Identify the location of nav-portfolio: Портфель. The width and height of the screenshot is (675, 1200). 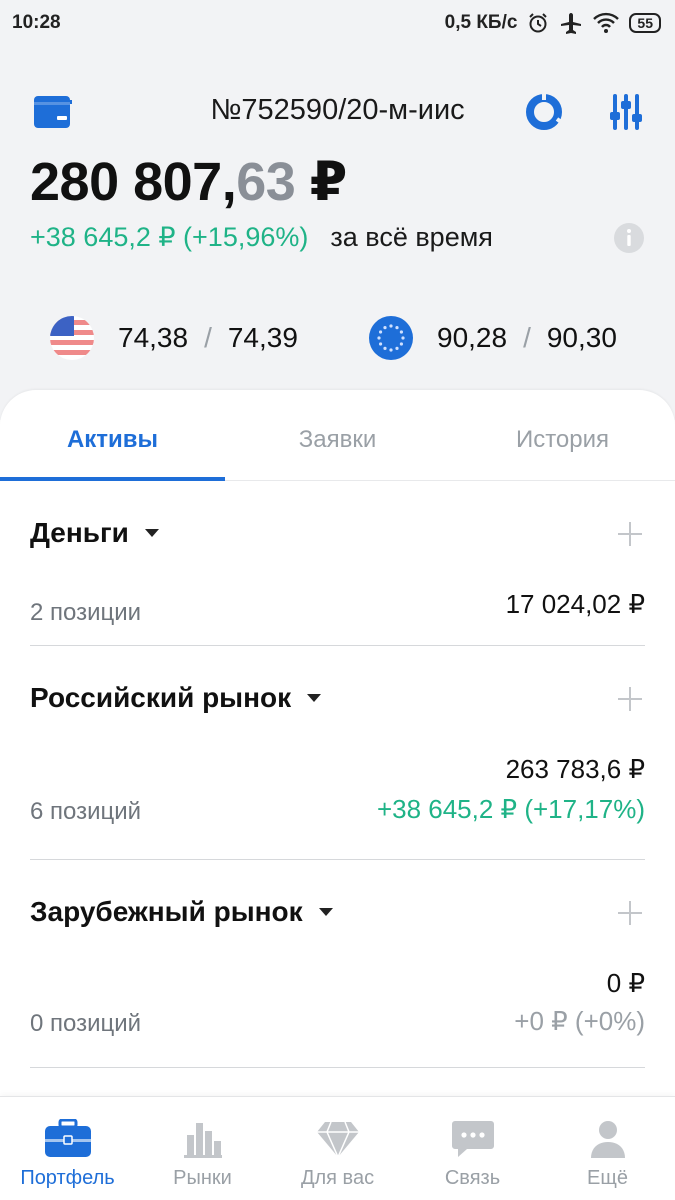
(67, 1148).